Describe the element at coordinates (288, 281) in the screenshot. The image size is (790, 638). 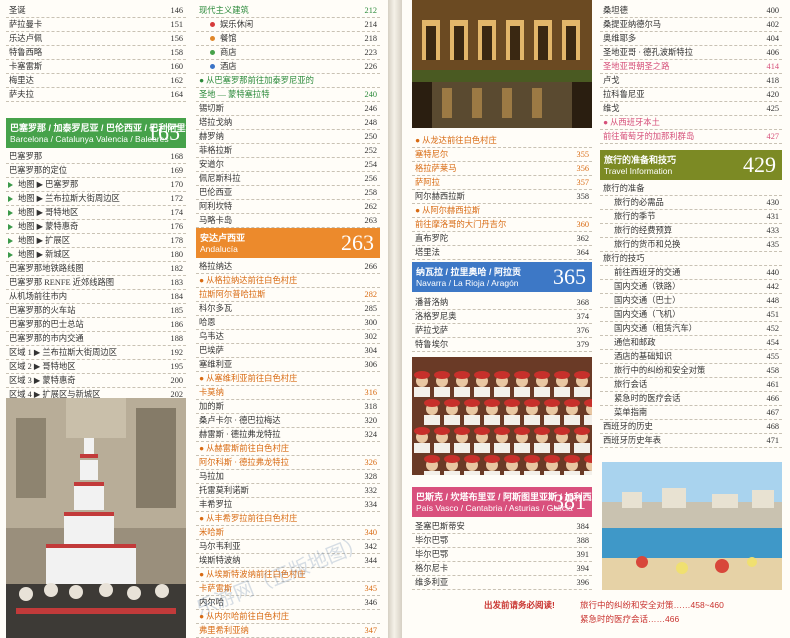
I see `toc-entry: ● 从格拉纳达前往白色村庄` at that location.